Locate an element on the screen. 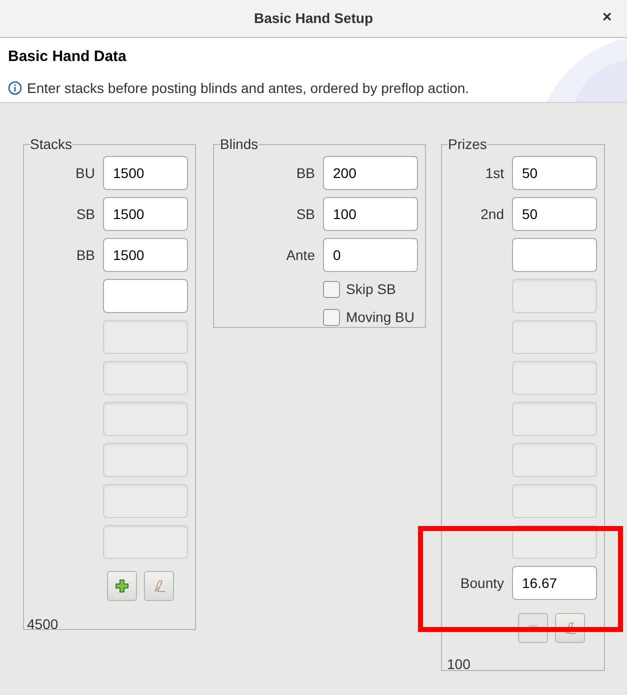 Image resolution: width=627 pixels, height=695 pixels. info-icon is located at coordinates (15, 88).